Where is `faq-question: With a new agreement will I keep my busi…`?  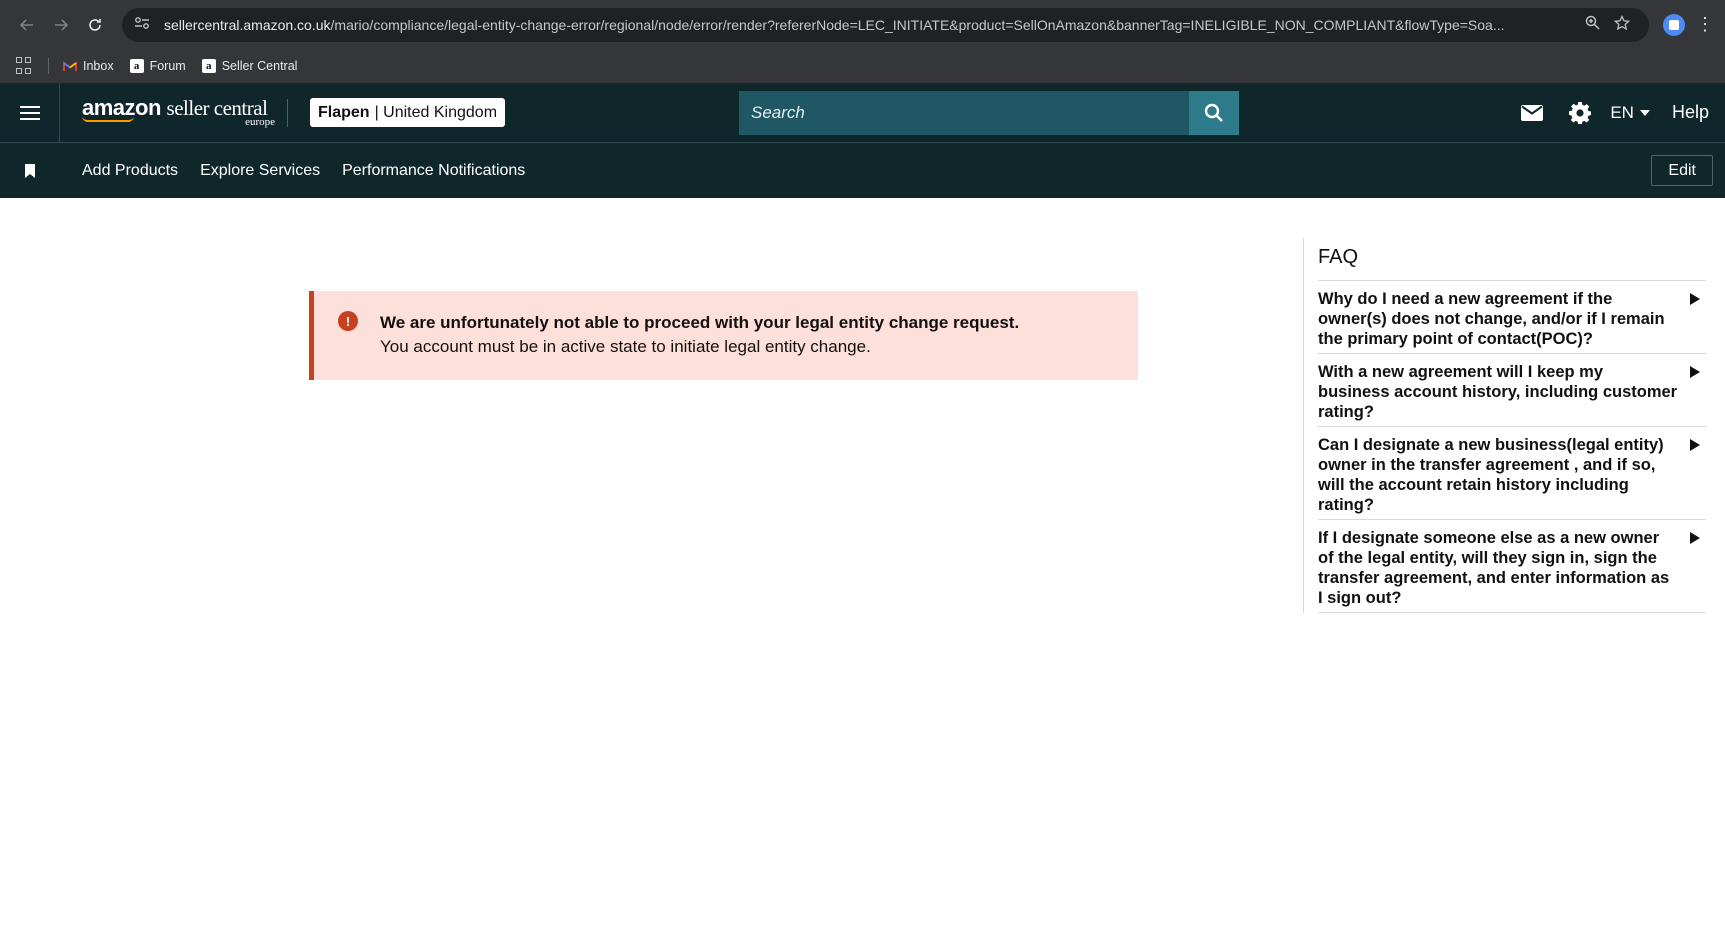
faq-question: With a new agreement will I keep my busi… is located at coordinates (1498, 392).